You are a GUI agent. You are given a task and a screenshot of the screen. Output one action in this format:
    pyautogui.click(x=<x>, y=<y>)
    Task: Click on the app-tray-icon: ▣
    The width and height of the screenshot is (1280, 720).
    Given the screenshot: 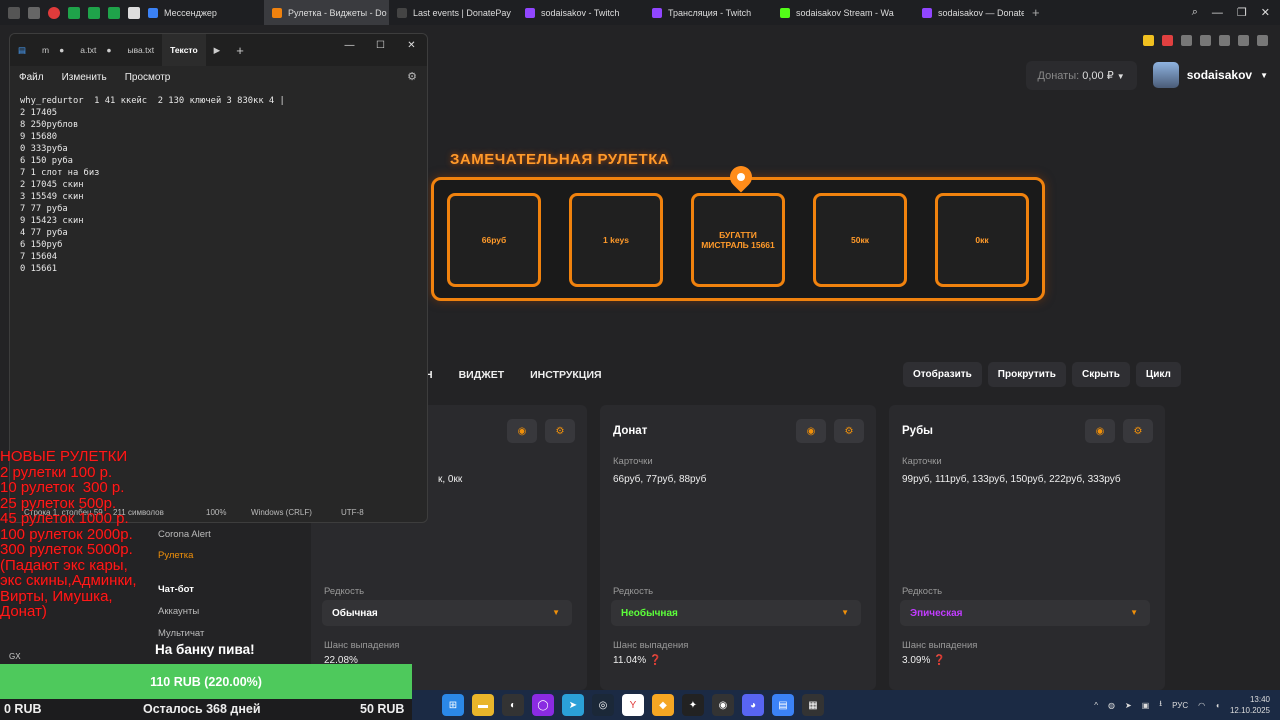 What is the action you would take?
    pyautogui.click(x=1146, y=705)
    